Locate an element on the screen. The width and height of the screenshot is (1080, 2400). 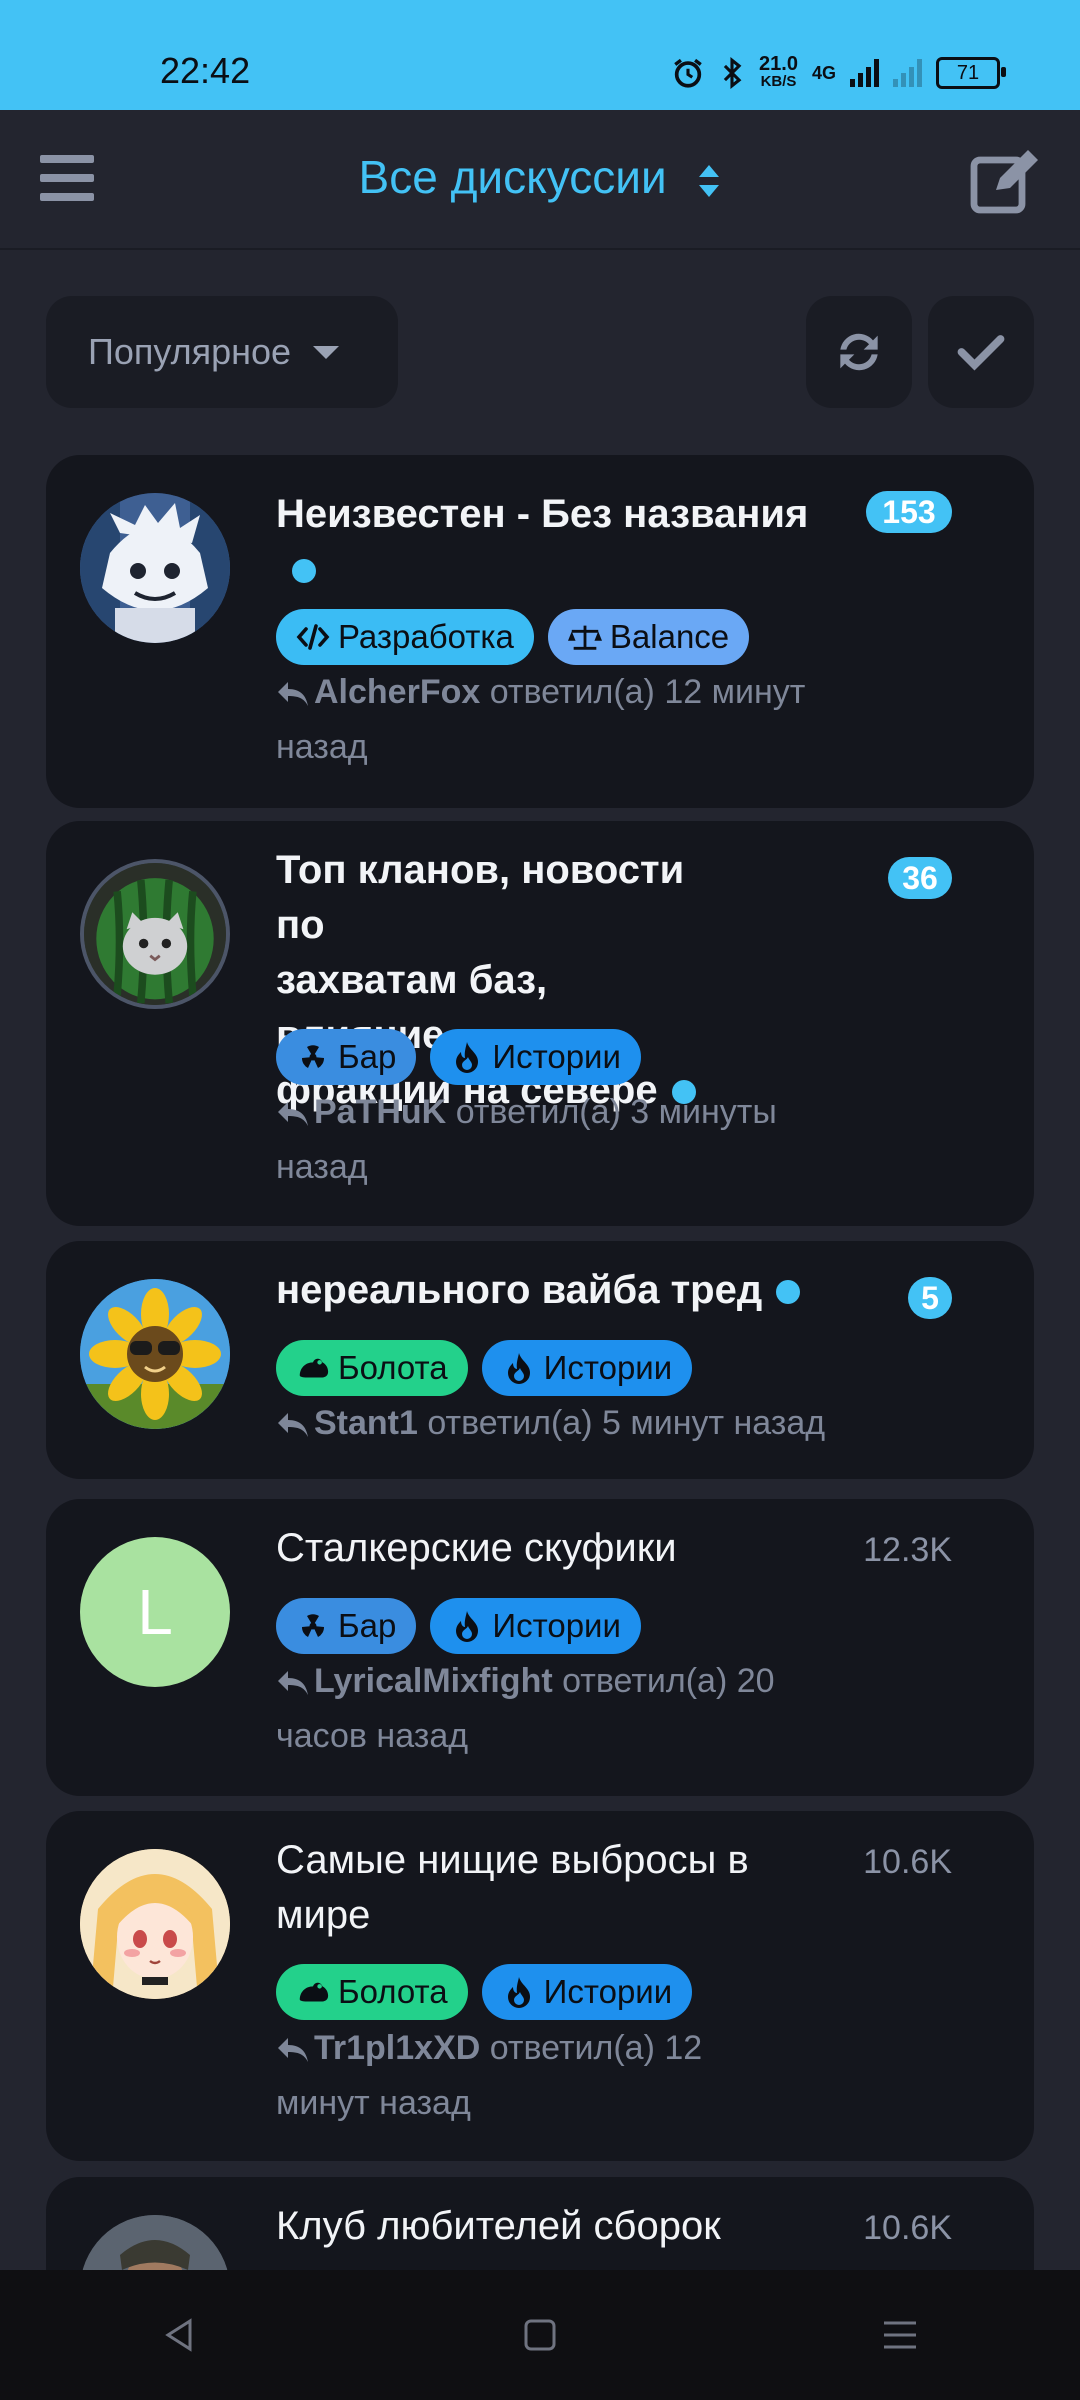
discussion-filter-selector: Все дискуссии is located at coordinates (540, 177).